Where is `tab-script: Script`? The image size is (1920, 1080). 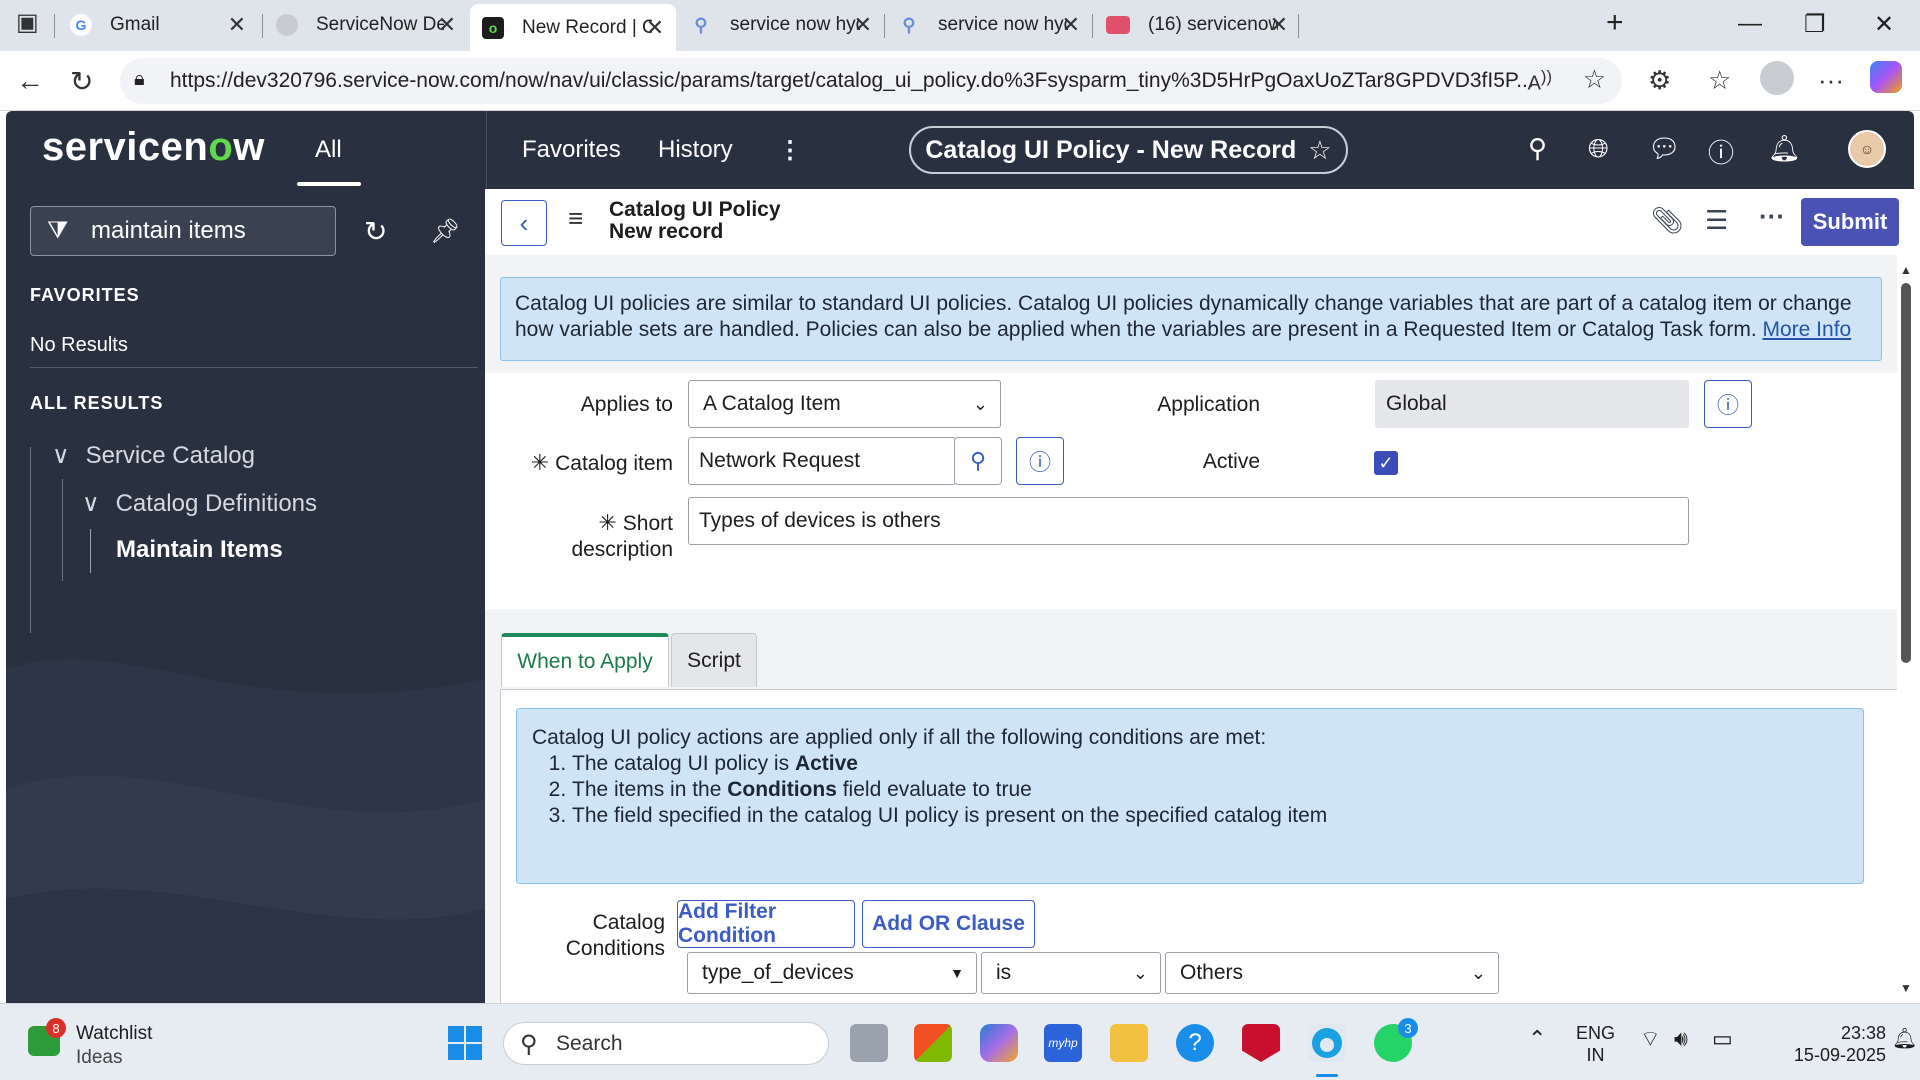
tab-script: Script is located at coordinates (714, 660).